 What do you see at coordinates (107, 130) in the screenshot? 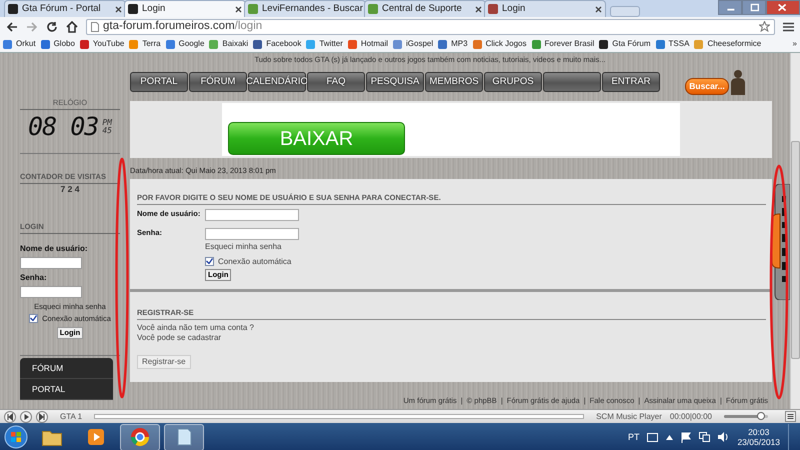
I see `clock-seconds: 45` at bounding box center [107, 130].